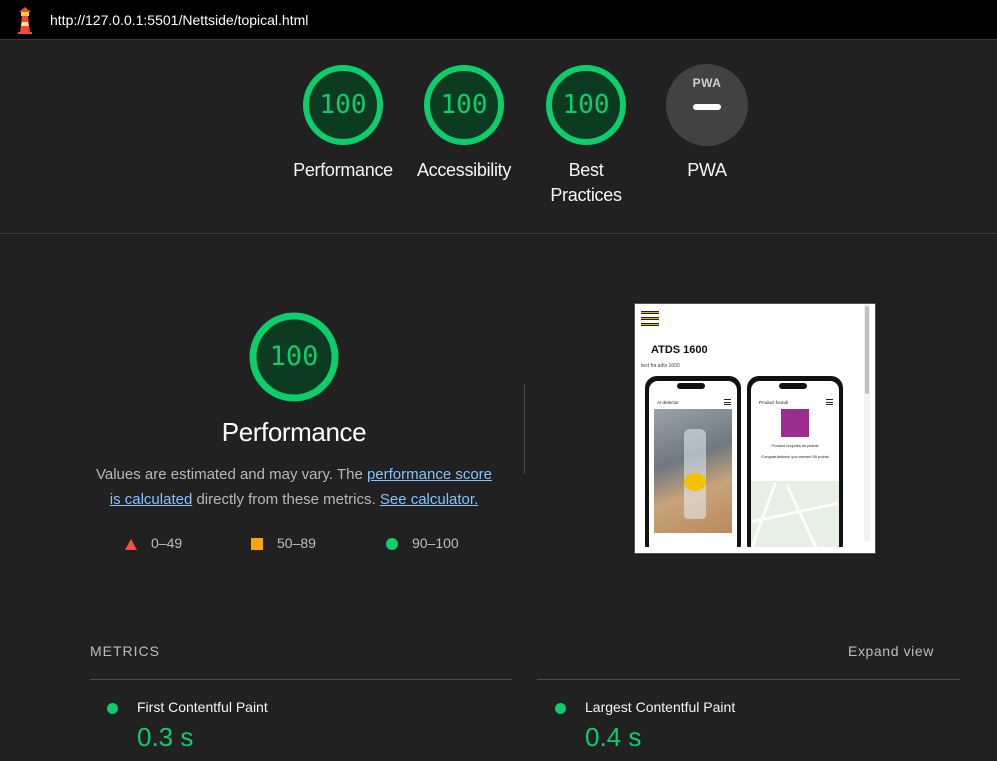 The width and height of the screenshot is (997, 761). Describe the element at coordinates (165, 737) in the screenshot. I see `metric-value: 0.3 s` at that location.